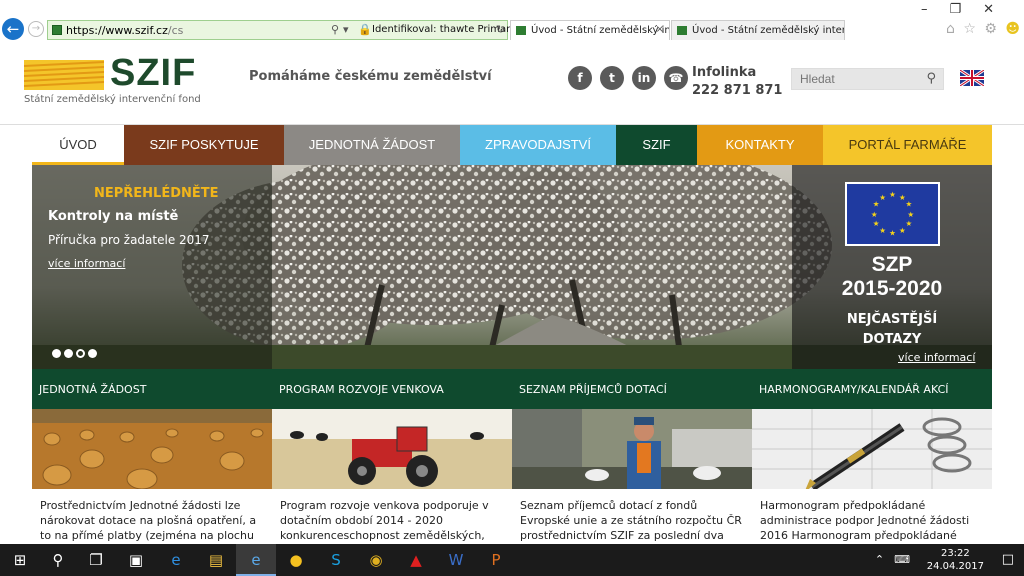 The height and width of the screenshot is (576, 1024). I want to click on phone-icon: ☎, so click(676, 78).